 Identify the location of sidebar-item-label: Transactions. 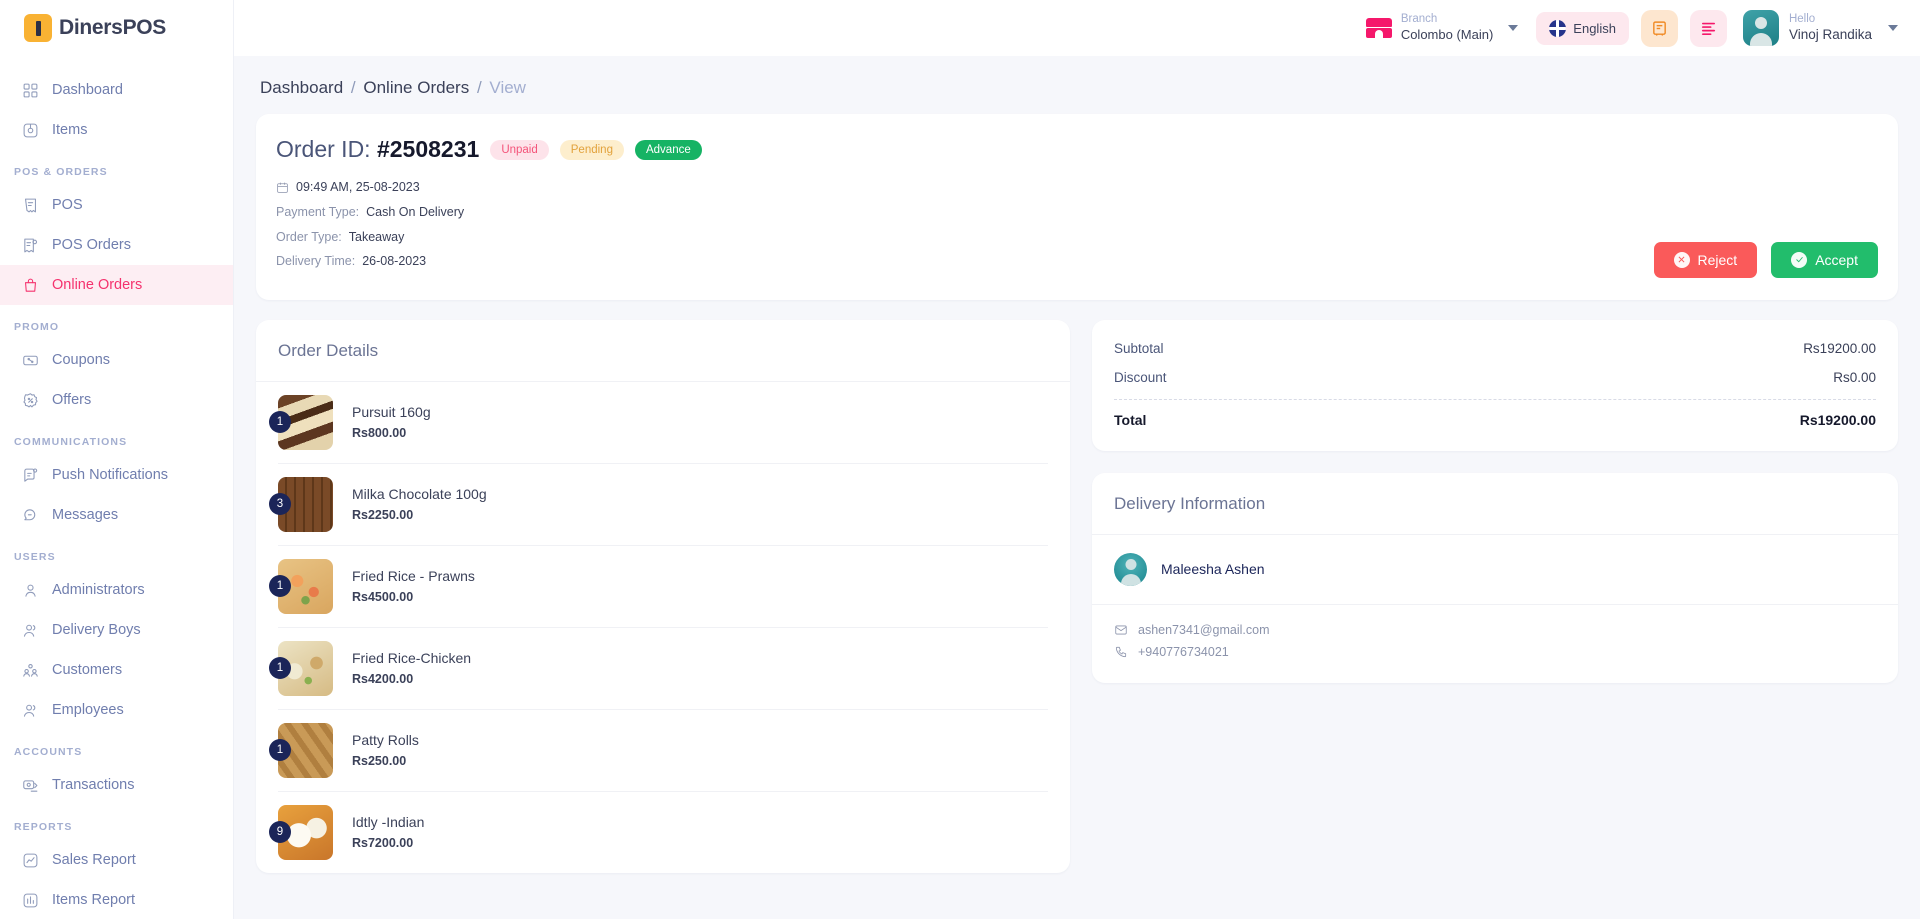
(93, 785).